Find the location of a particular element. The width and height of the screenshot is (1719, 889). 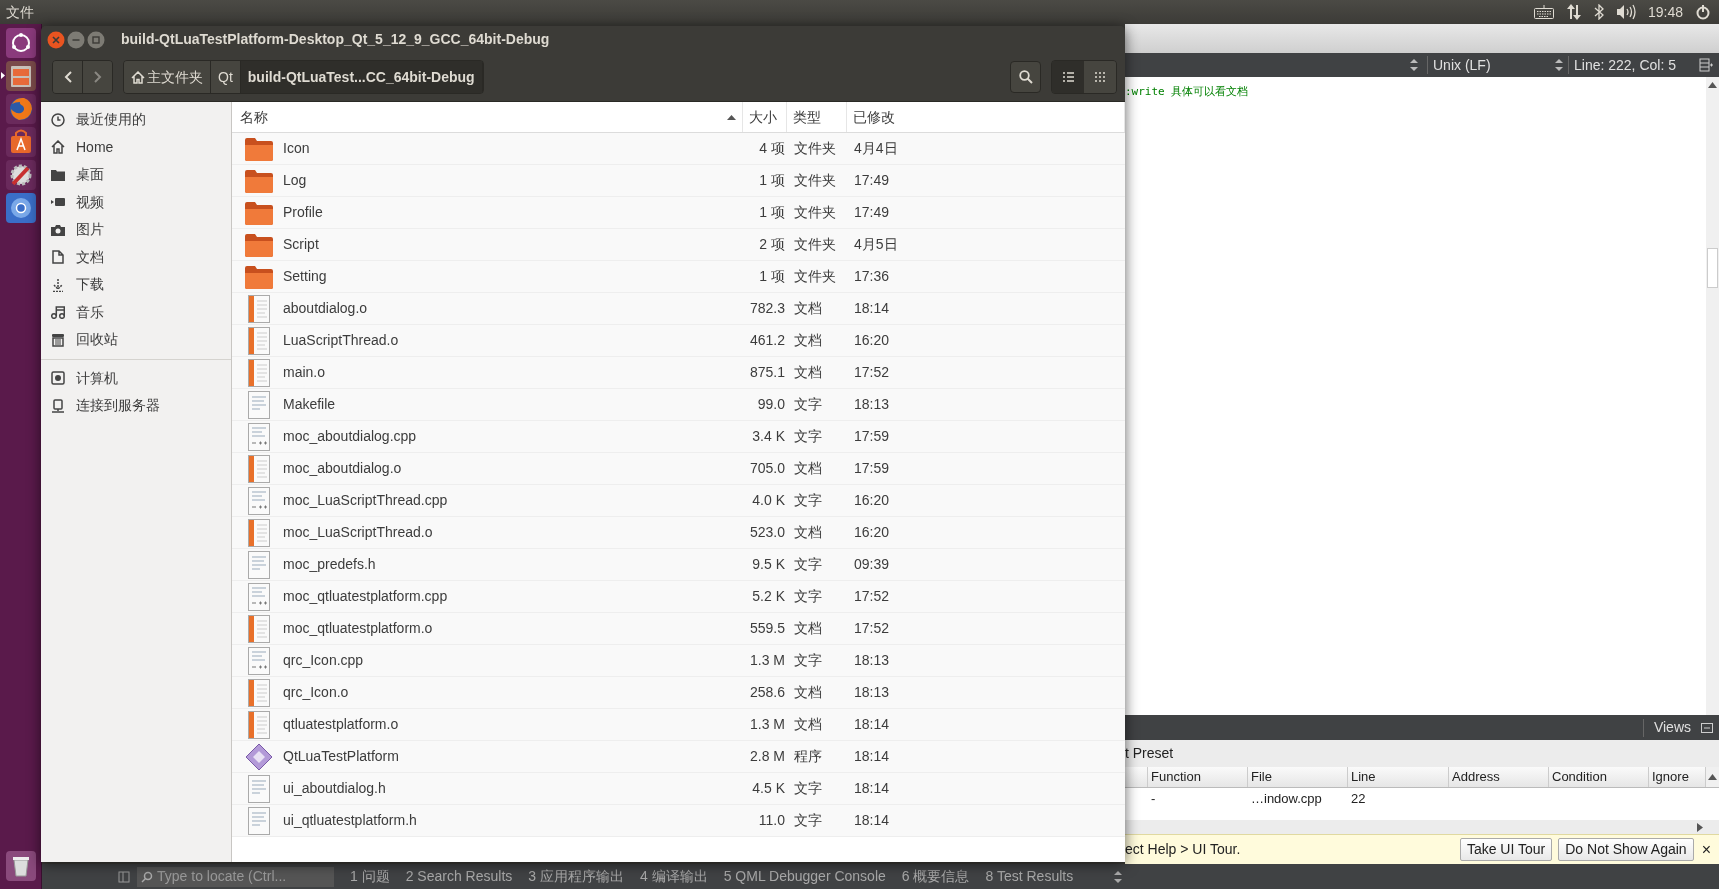

column-header: Function is located at coordinates (1198, 777).